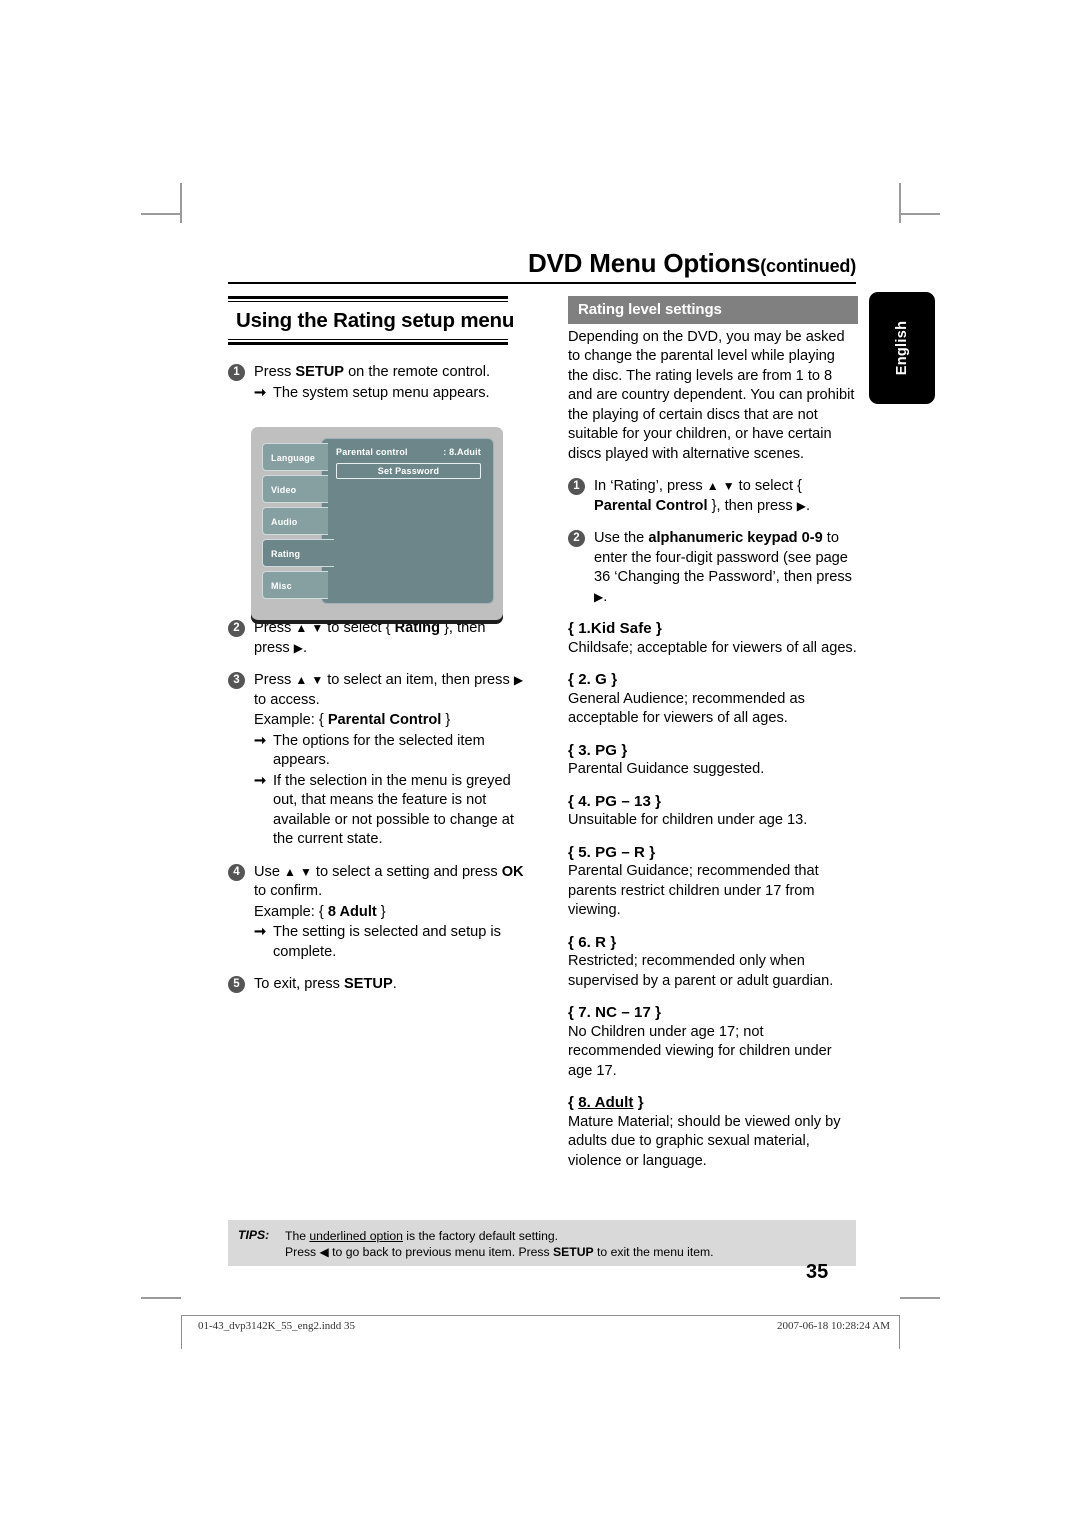  What do you see at coordinates (713, 310) in the screenshot?
I see `rating-level-settings-heading: Rating level settings` at bounding box center [713, 310].